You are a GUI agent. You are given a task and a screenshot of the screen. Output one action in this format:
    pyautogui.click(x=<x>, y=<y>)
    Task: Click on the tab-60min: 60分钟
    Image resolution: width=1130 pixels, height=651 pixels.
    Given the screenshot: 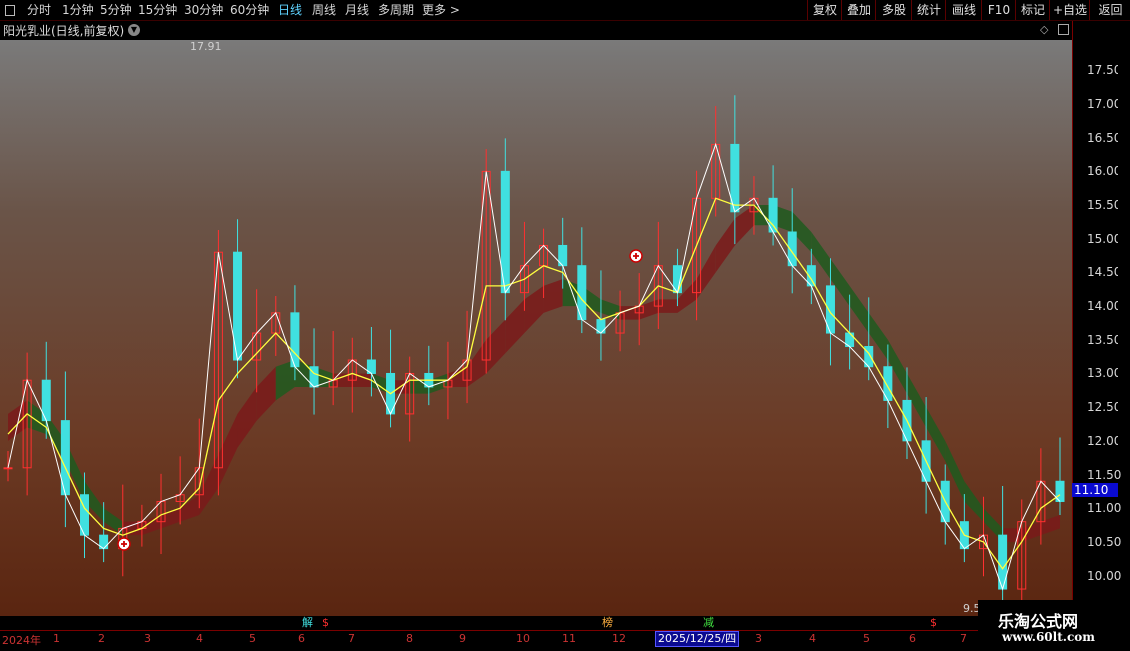 What is the action you would take?
    pyautogui.click(x=249, y=10)
    